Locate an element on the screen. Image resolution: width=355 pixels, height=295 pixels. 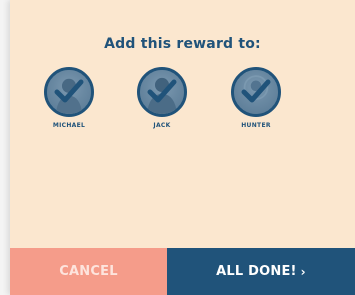
all-done-button: ALL DONE! › is located at coordinates (261, 271).